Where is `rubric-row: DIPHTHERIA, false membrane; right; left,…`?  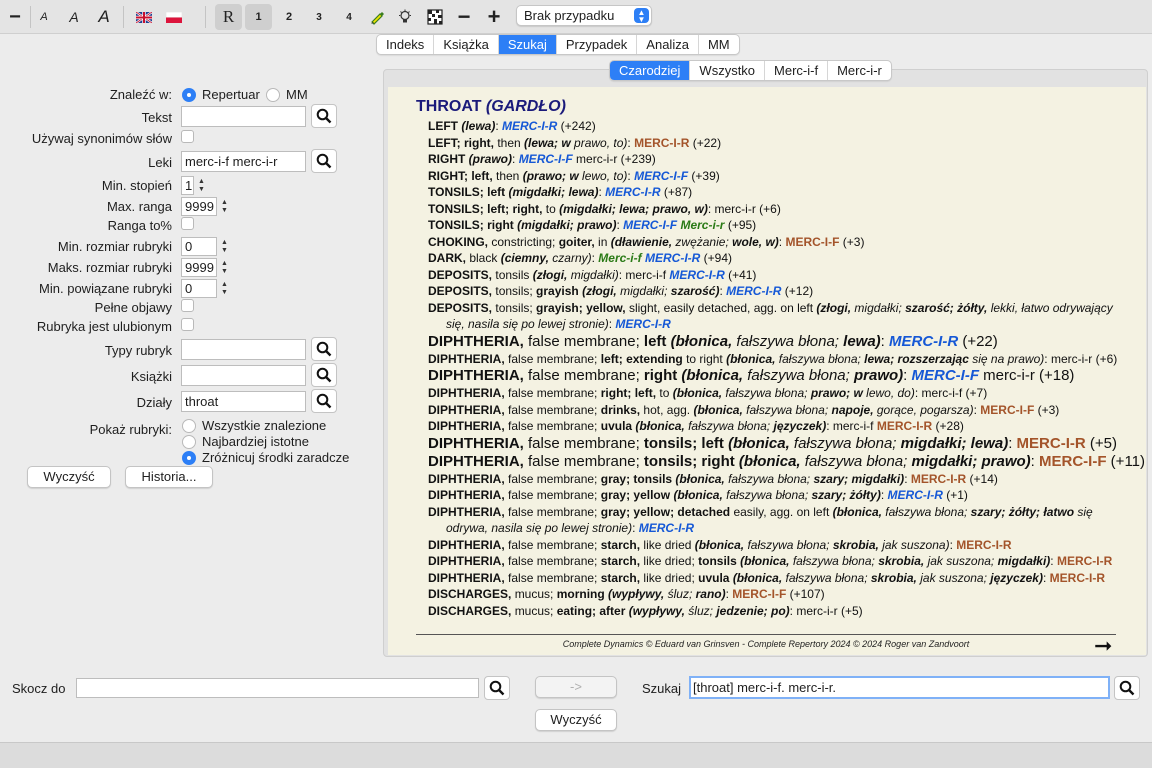 rubric-row: DIPHTHERIA, false membrane; right; left,… is located at coordinates (771, 393).